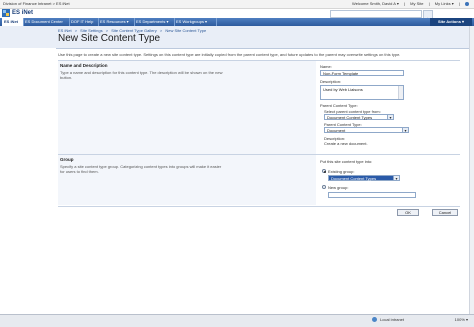 The height and width of the screenshot is (327, 474). I want to click on my-site-link: My Site, so click(416, 3).